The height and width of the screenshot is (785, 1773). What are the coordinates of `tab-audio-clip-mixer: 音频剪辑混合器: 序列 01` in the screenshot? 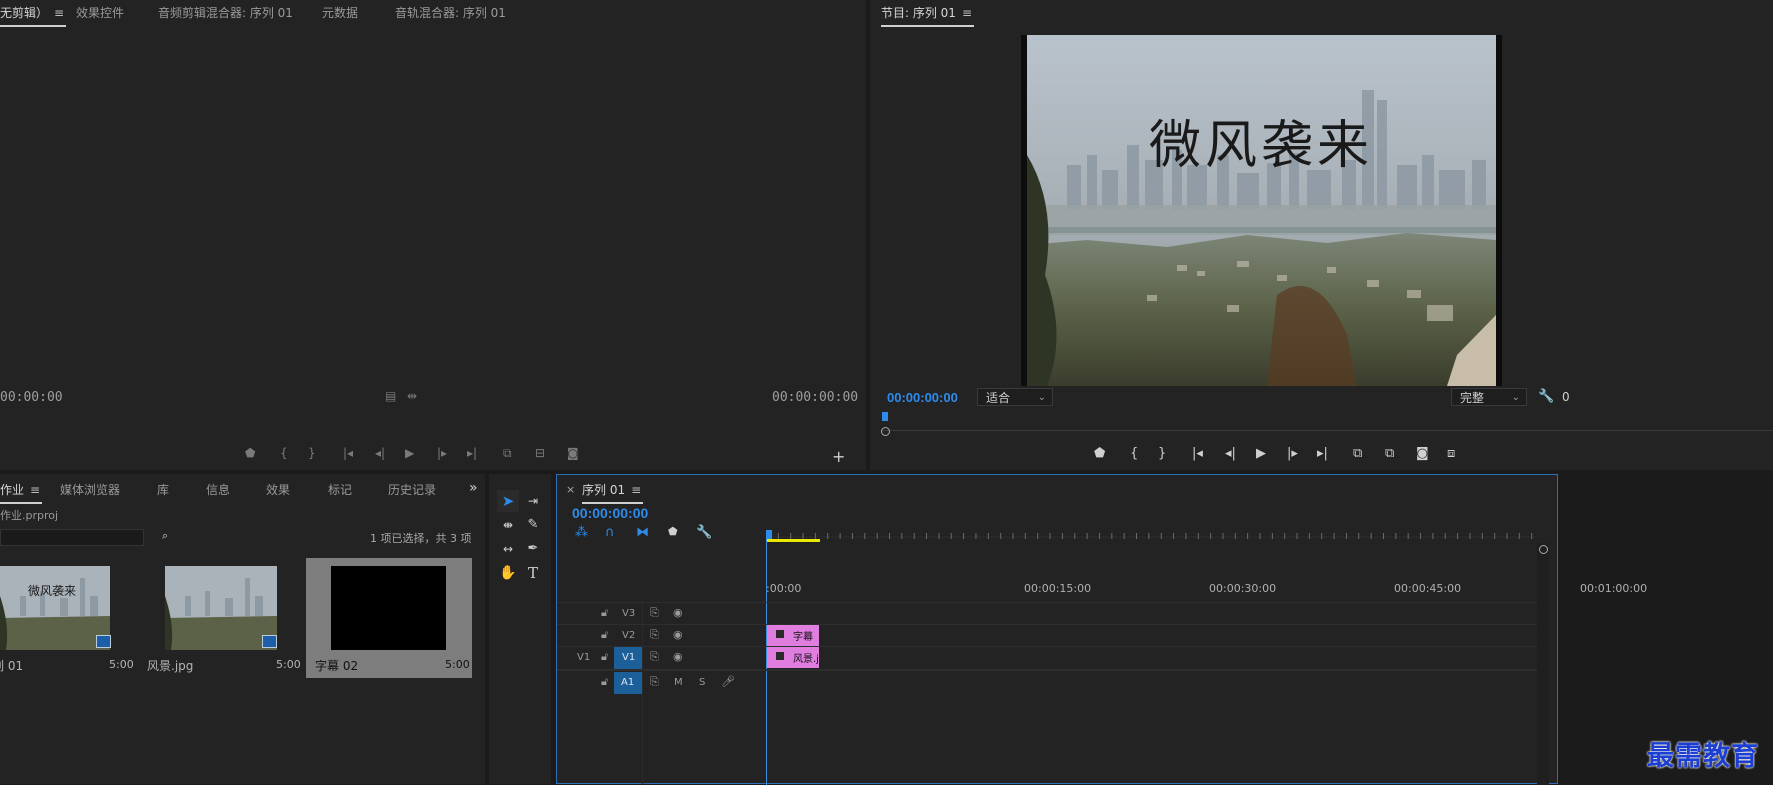 It's located at (225, 12).